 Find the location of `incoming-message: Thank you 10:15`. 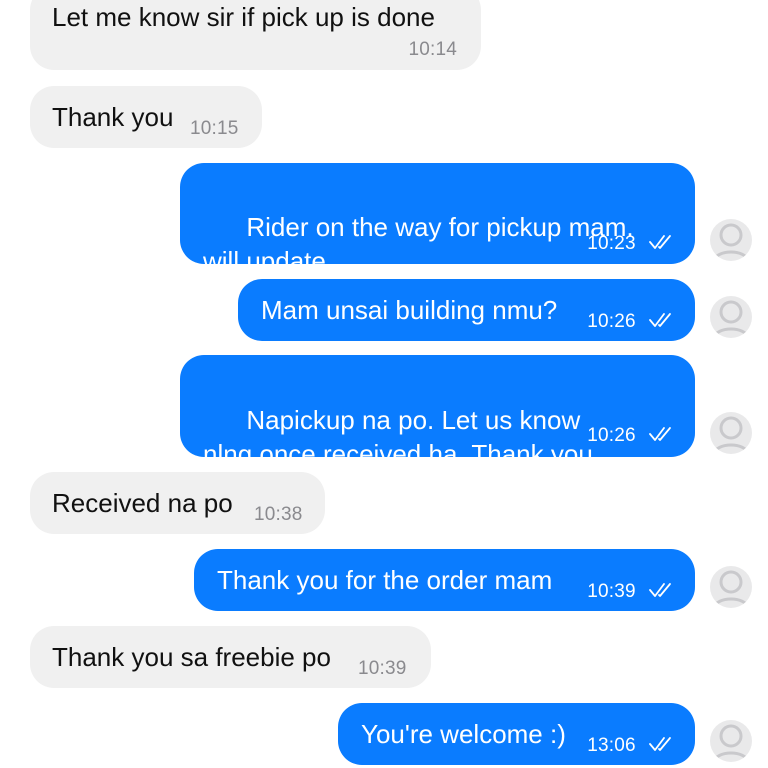

incoming-message: Thank you 10:15 is located at coordinates (146, 117).